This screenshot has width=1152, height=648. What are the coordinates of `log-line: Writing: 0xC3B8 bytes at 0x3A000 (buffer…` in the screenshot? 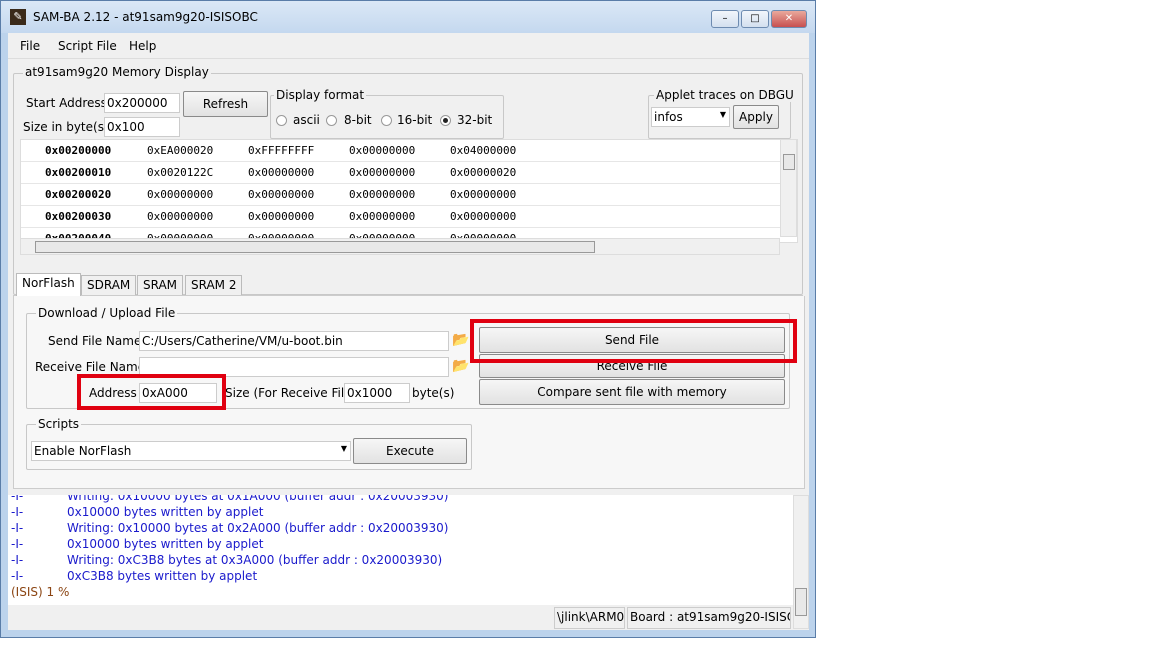 It's located at (255, 560).